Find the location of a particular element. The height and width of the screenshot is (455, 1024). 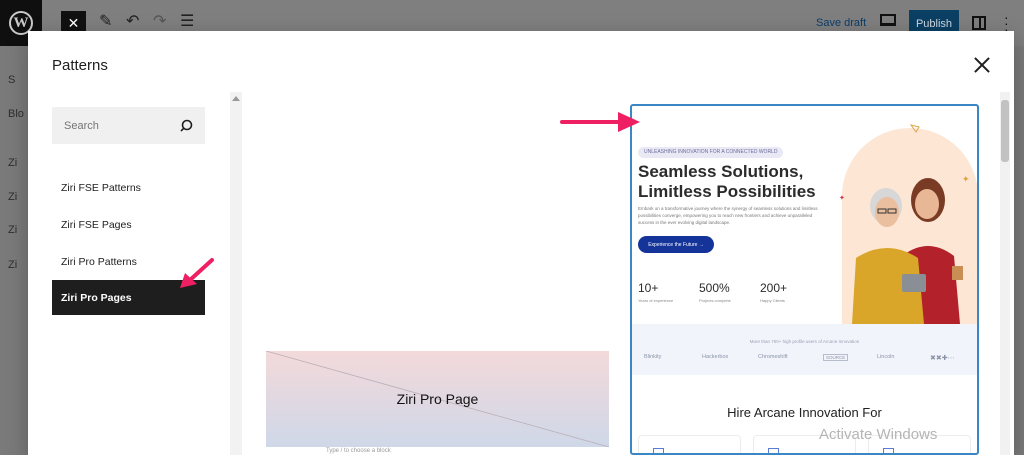

list-view-icon: ☰ is located at coordinates (187, 22).